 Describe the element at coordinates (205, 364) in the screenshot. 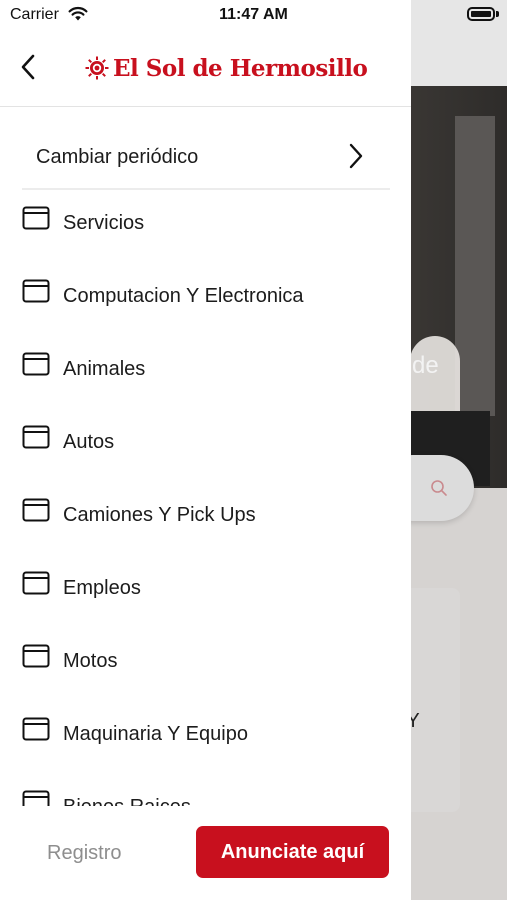

I see `menu-item-animales: Animales` at that location.